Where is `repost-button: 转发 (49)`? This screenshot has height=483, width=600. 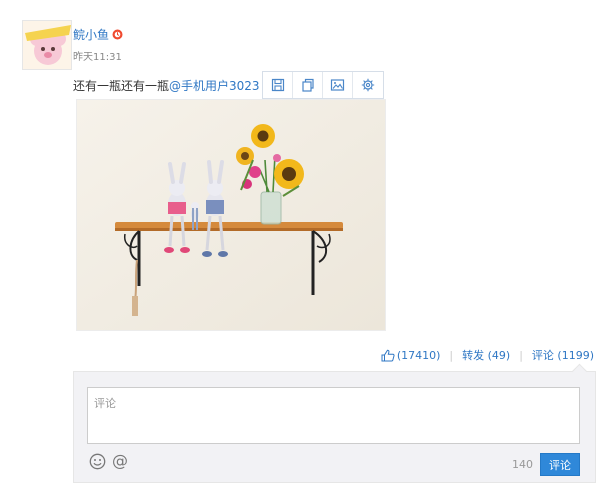 repost-button: 转发 (49) is located at coordinates (486, 355).